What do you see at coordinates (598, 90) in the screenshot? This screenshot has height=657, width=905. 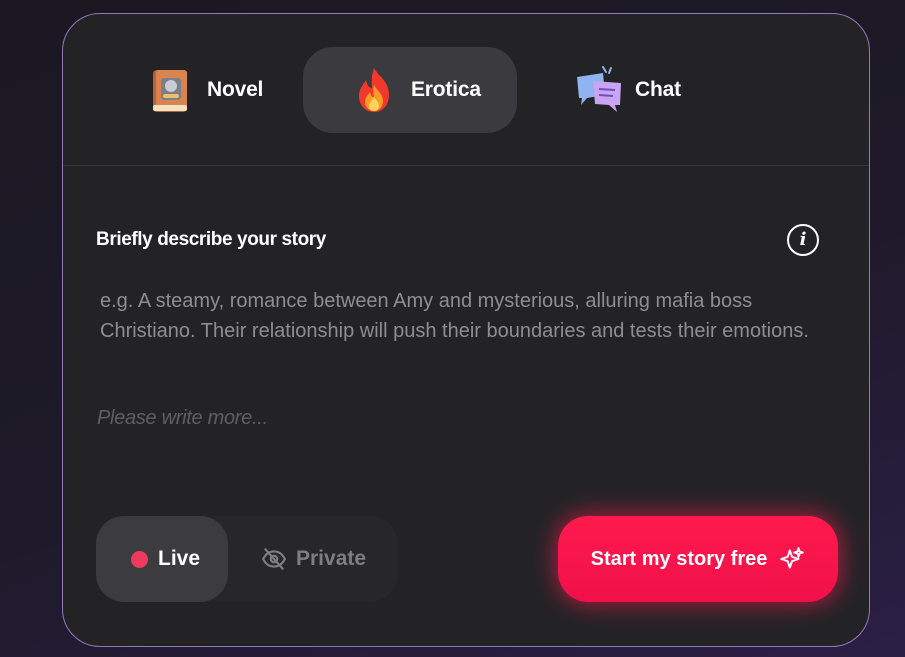 I see `chat-bubbles-icon` at bounding box center [598, 90].